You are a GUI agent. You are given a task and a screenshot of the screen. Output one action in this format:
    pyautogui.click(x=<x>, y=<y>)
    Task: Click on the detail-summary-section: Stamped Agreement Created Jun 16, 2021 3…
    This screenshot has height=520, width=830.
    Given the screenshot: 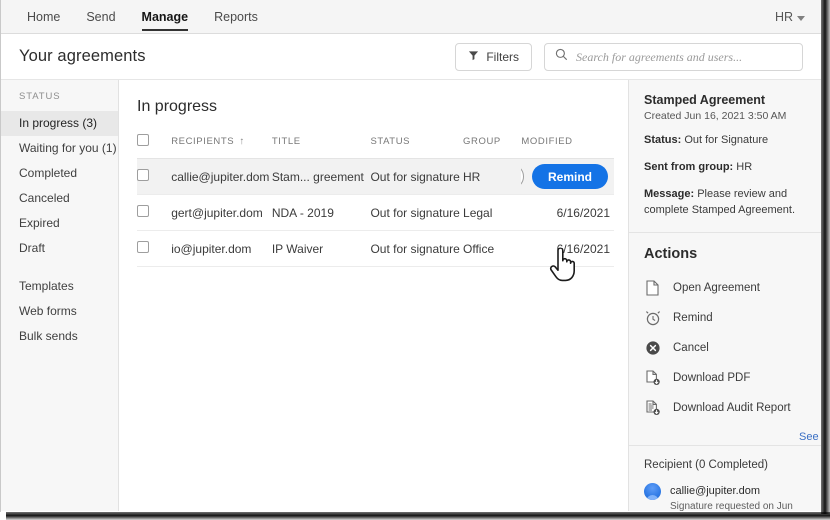 What is the action you would take?
    pyautogui.click(x=725, y=156)
    